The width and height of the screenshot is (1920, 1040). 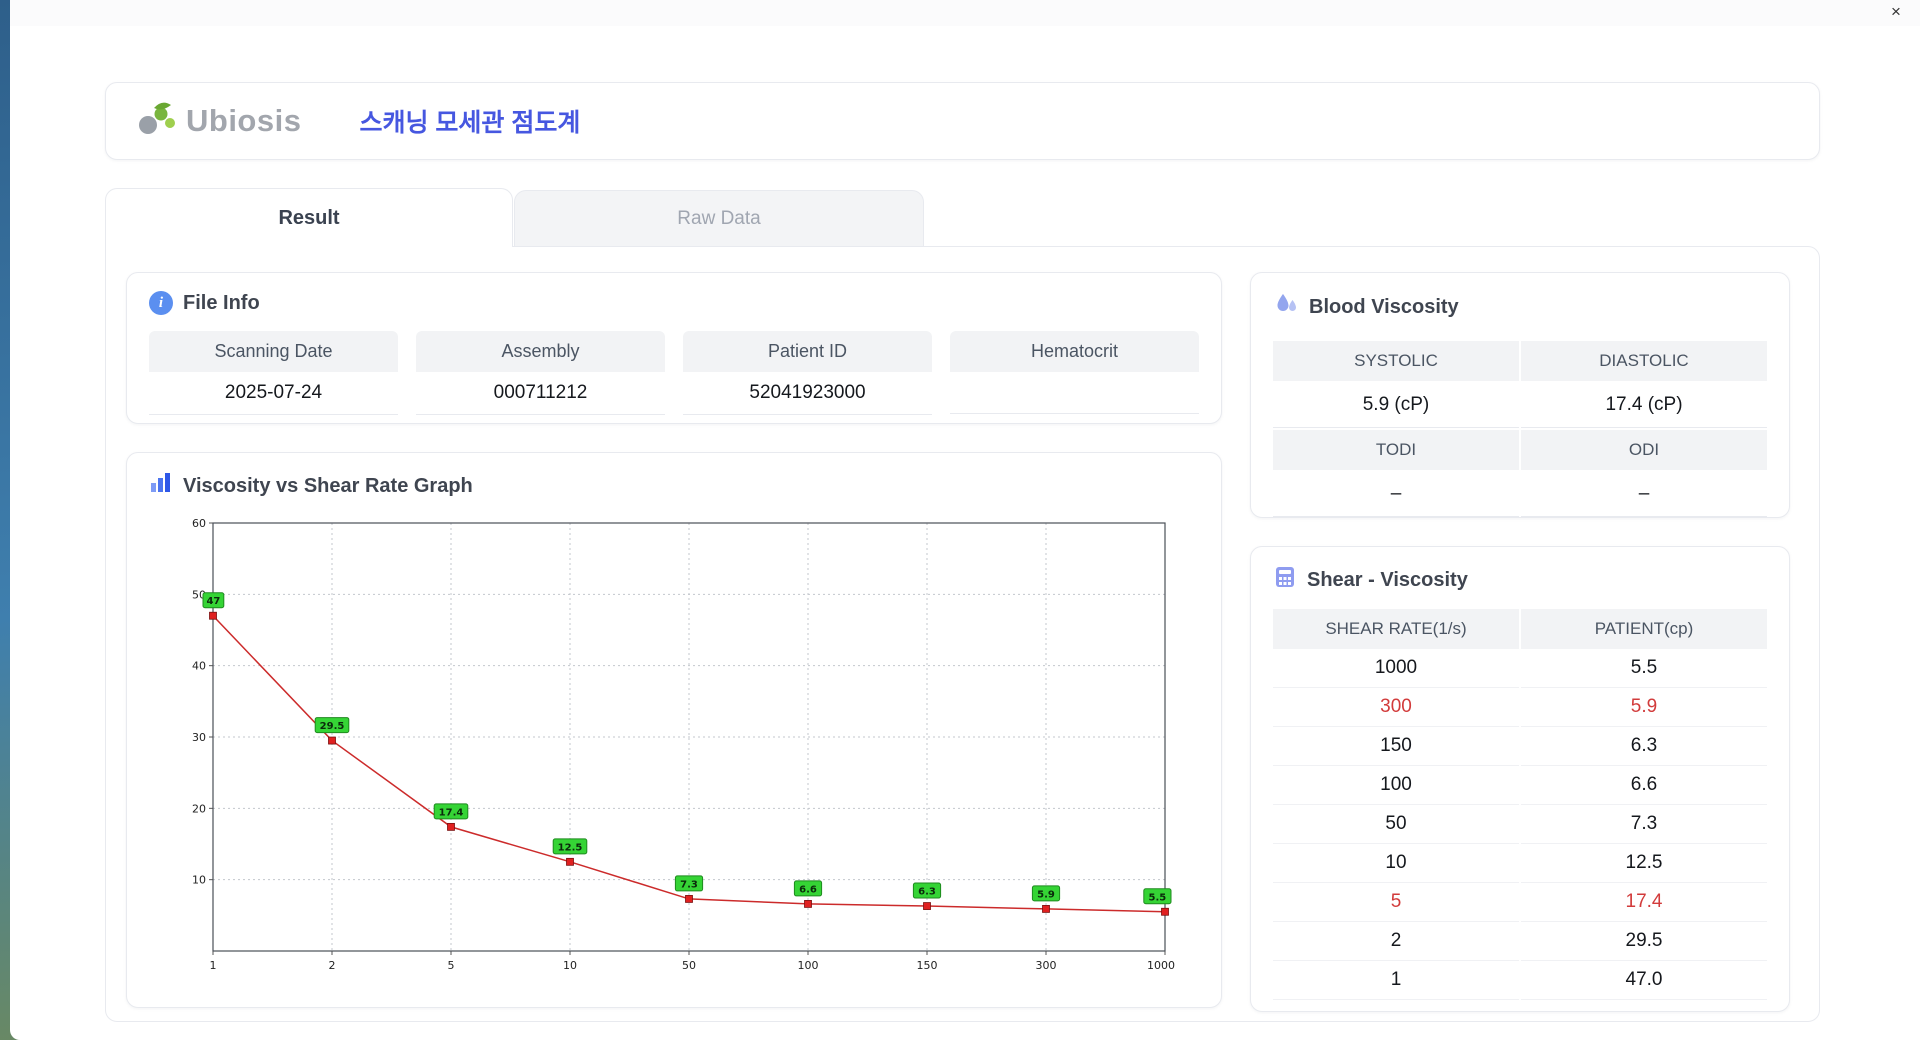 I want to click on x-tick-label: 2, so click(x=332, y=965).